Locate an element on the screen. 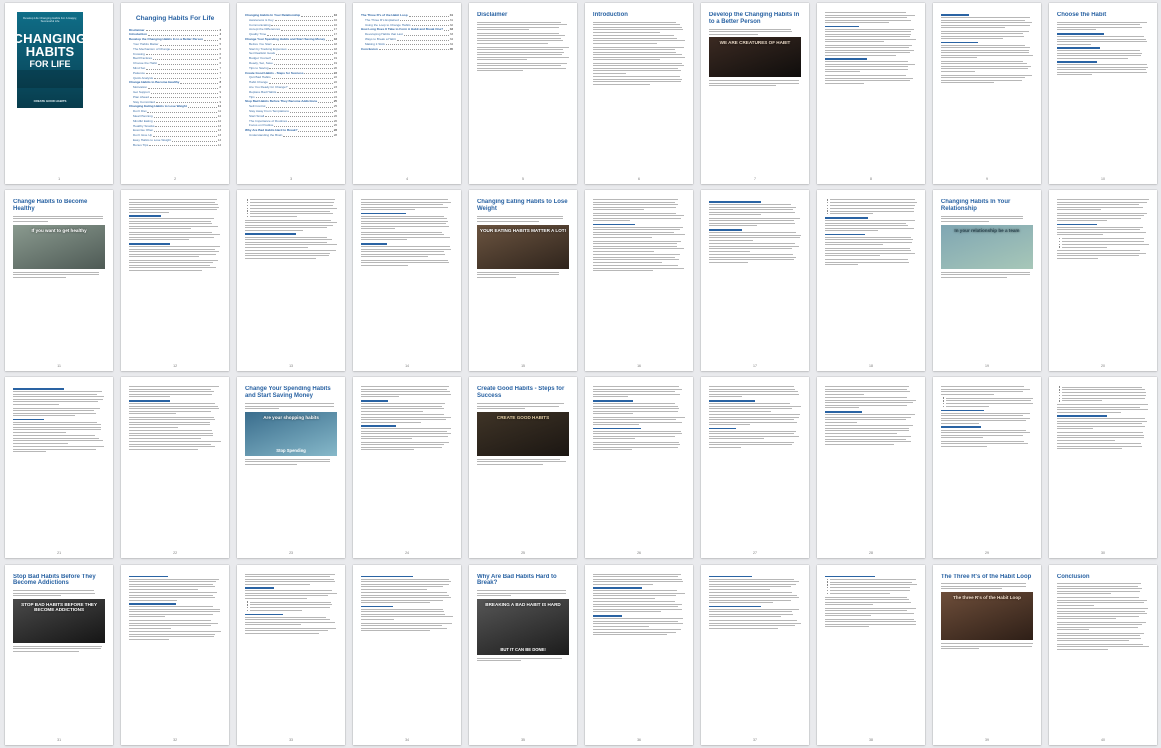  page-thumbnail-36: 36 is located at coordinates (639, 655).